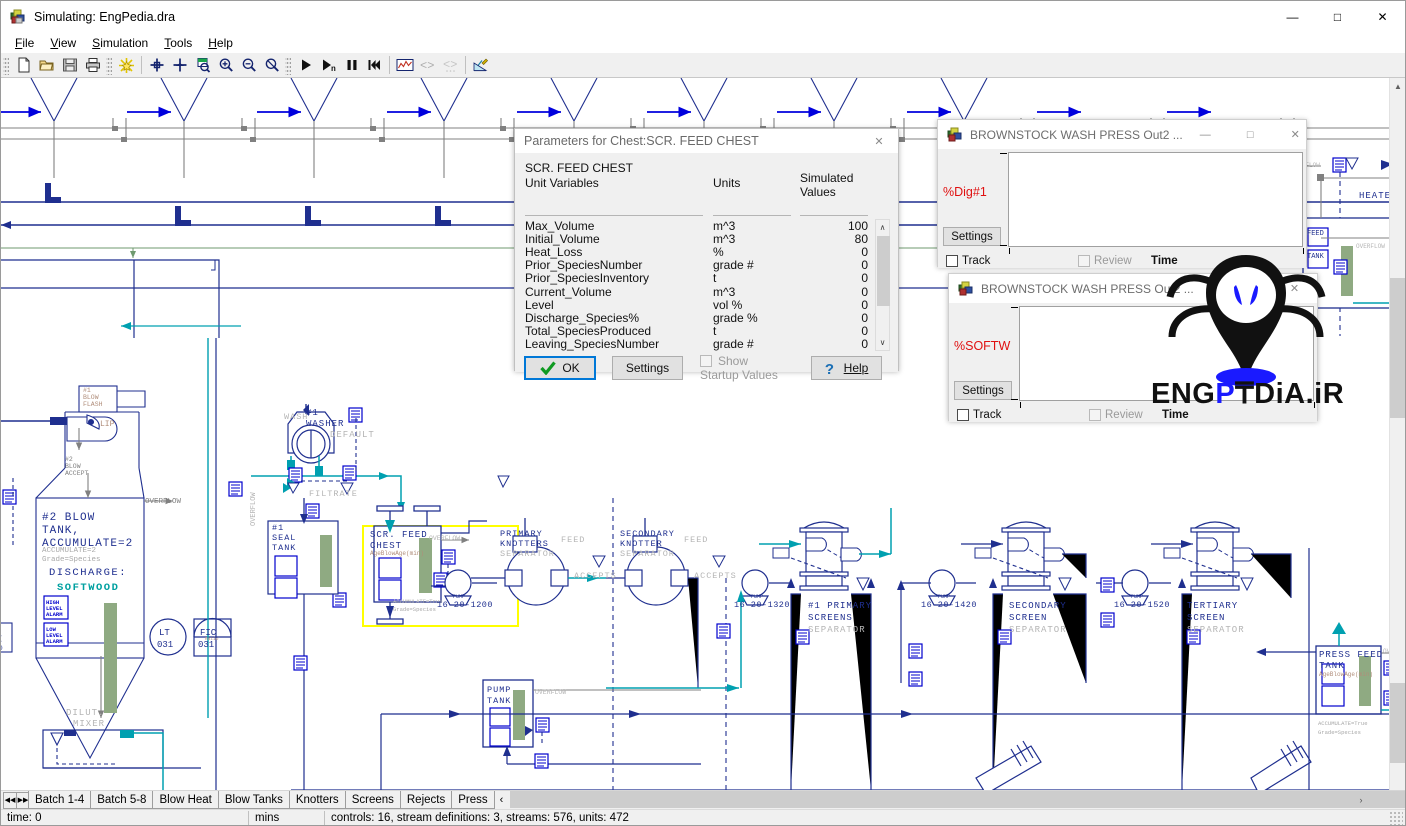 The height and width of the screenshot is (826, 1406). Describe the element at coordinates (473, 800) in the screenshot. I see `tab-press: Press` at that location.